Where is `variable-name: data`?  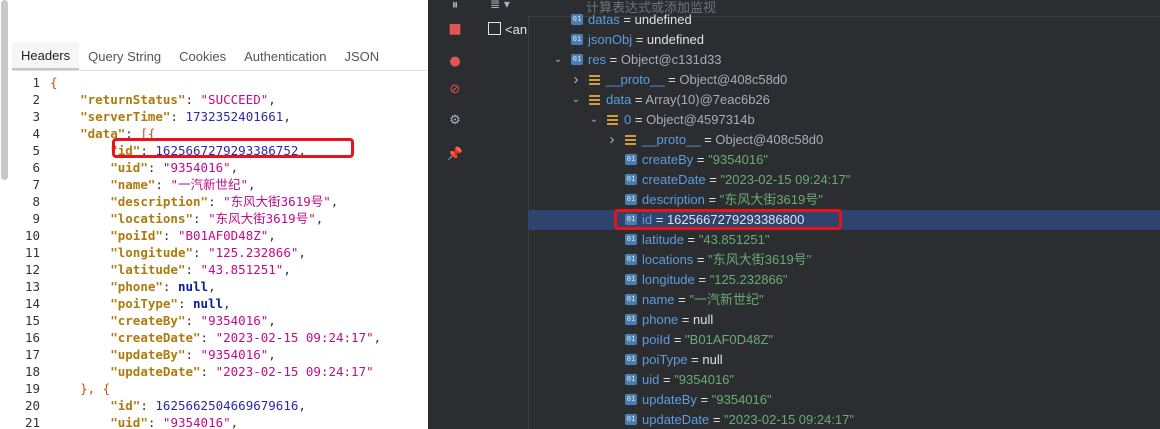
variable-name: data is located at coordinates (619, 99).